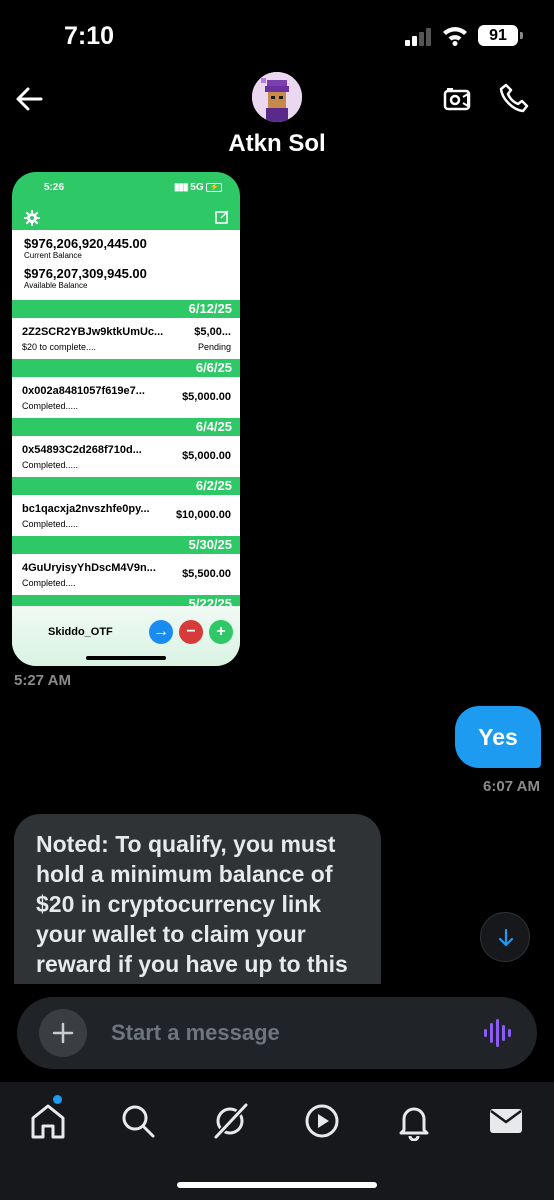 The width and height of the screenshot is (554, 1200). I want to click on gear-icon, so click(32, 218).